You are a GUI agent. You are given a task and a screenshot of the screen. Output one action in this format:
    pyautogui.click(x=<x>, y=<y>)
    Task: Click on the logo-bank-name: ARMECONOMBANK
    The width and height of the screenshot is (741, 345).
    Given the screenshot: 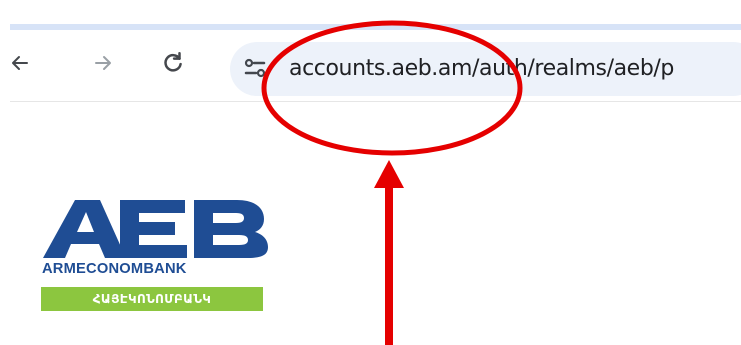 What is the action you would take?
    pyautogui.click(x=114, y=269)
    